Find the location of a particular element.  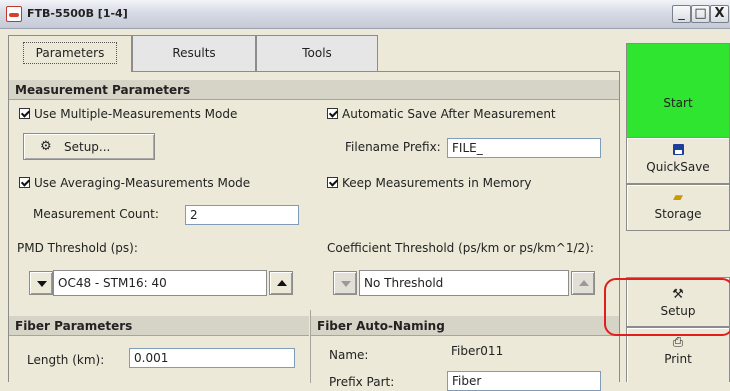

measurement-count-label: Measurement Count: is located at coordinates (96, 214).